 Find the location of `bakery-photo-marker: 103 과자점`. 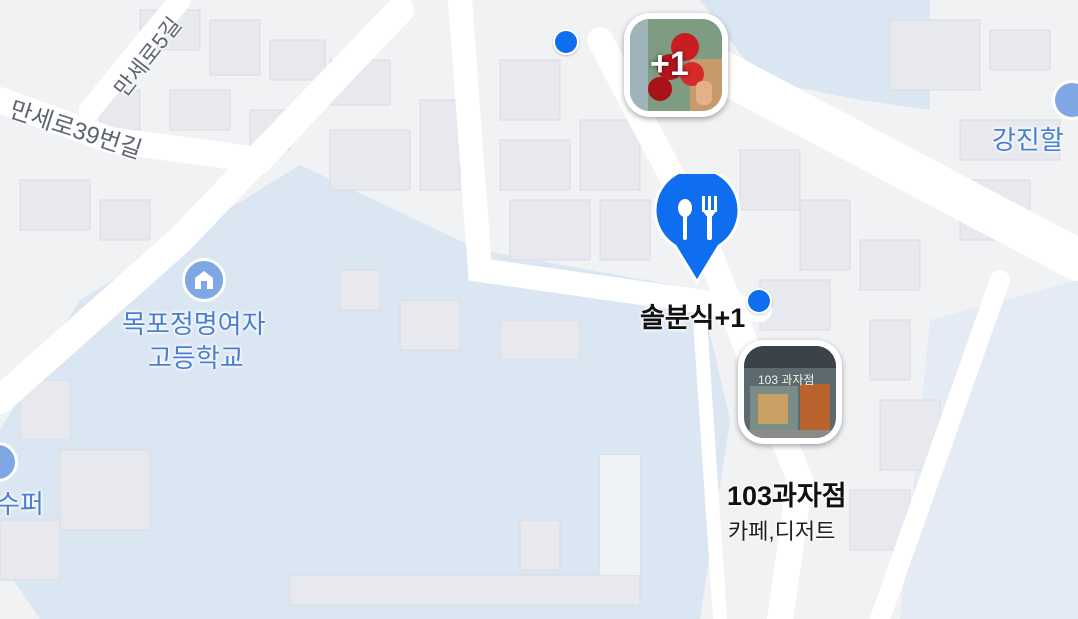

bakery-photo-marker: 103 과자점 is located at coordinates (790, 392).